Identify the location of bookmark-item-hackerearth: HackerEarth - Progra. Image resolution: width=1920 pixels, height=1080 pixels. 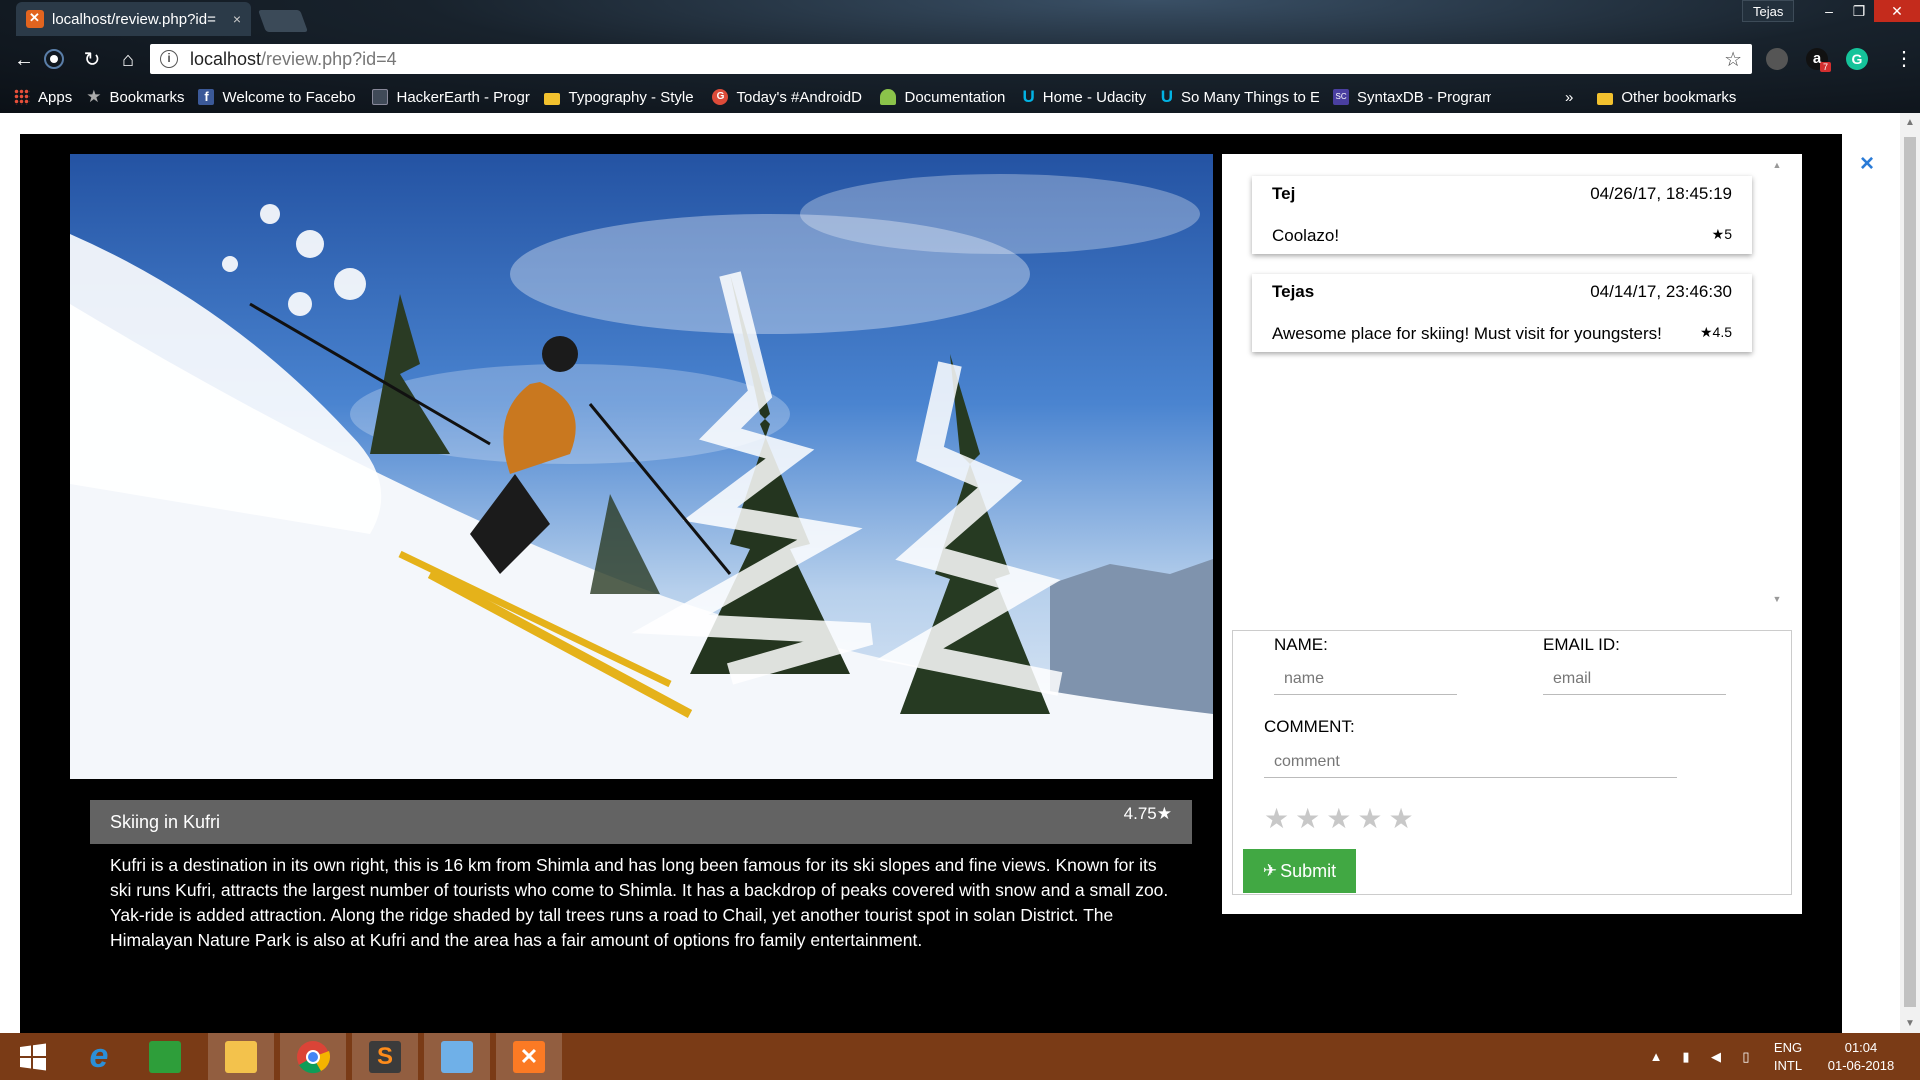
(451, 97).